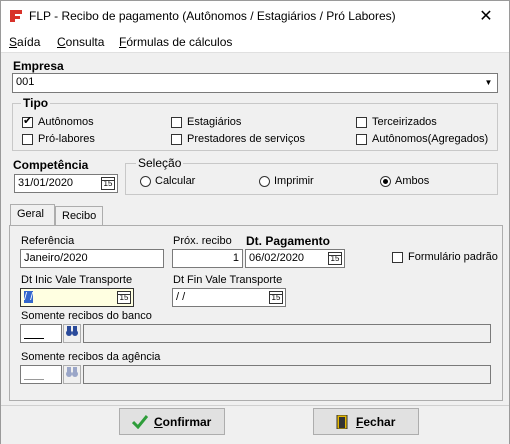  What do you see at coordinates (86, 316) in the screenshot?
I see `somente-banco-label: Somente recibos do banco` at bounding box center [86, 316].